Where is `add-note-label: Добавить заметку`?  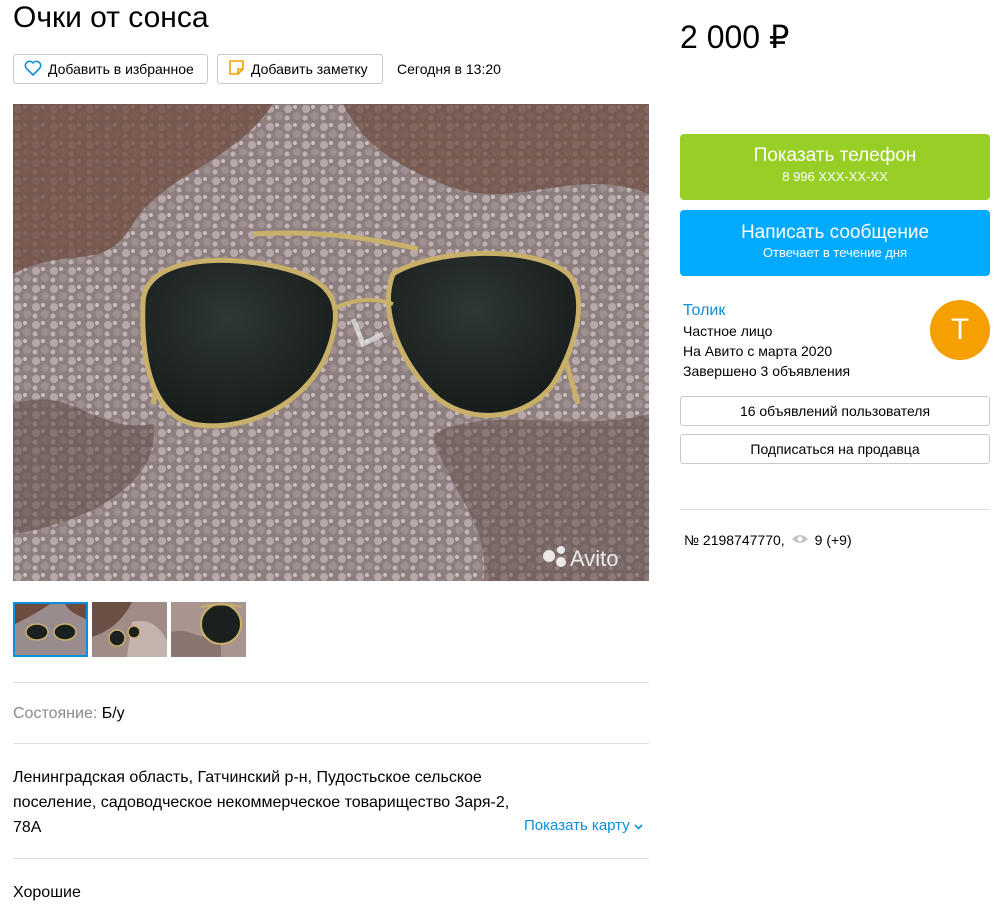 add-note-label: Добавить заметку is located at coordinates (309, 69).